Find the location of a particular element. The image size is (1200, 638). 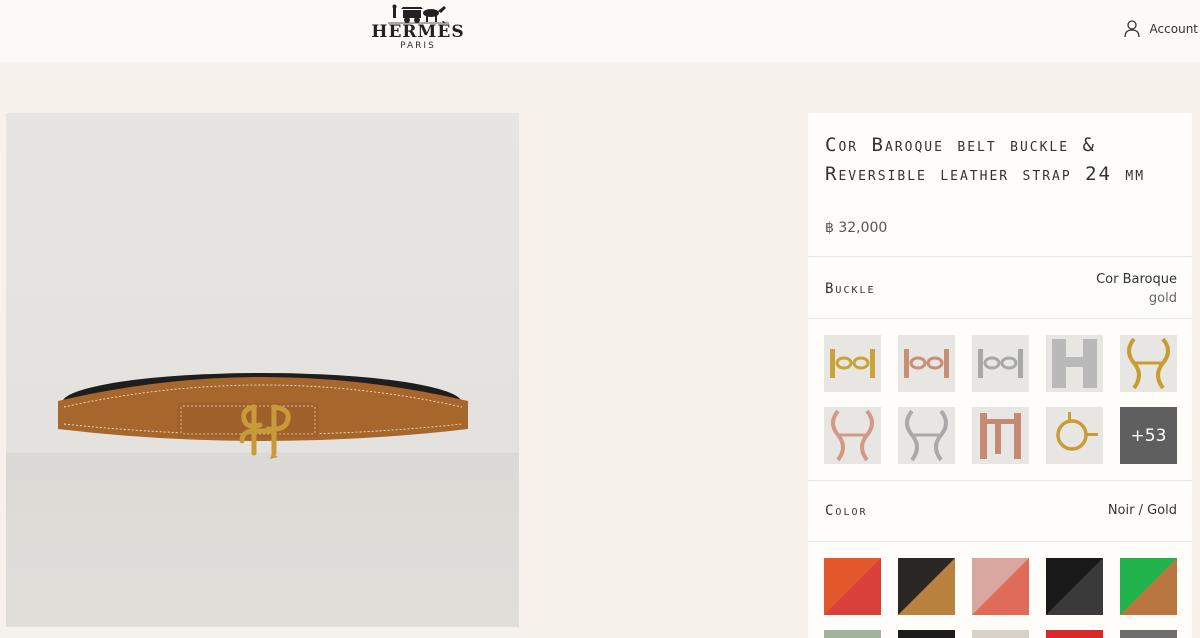

brand-city: PARIS is located at coordinates (418, 46).